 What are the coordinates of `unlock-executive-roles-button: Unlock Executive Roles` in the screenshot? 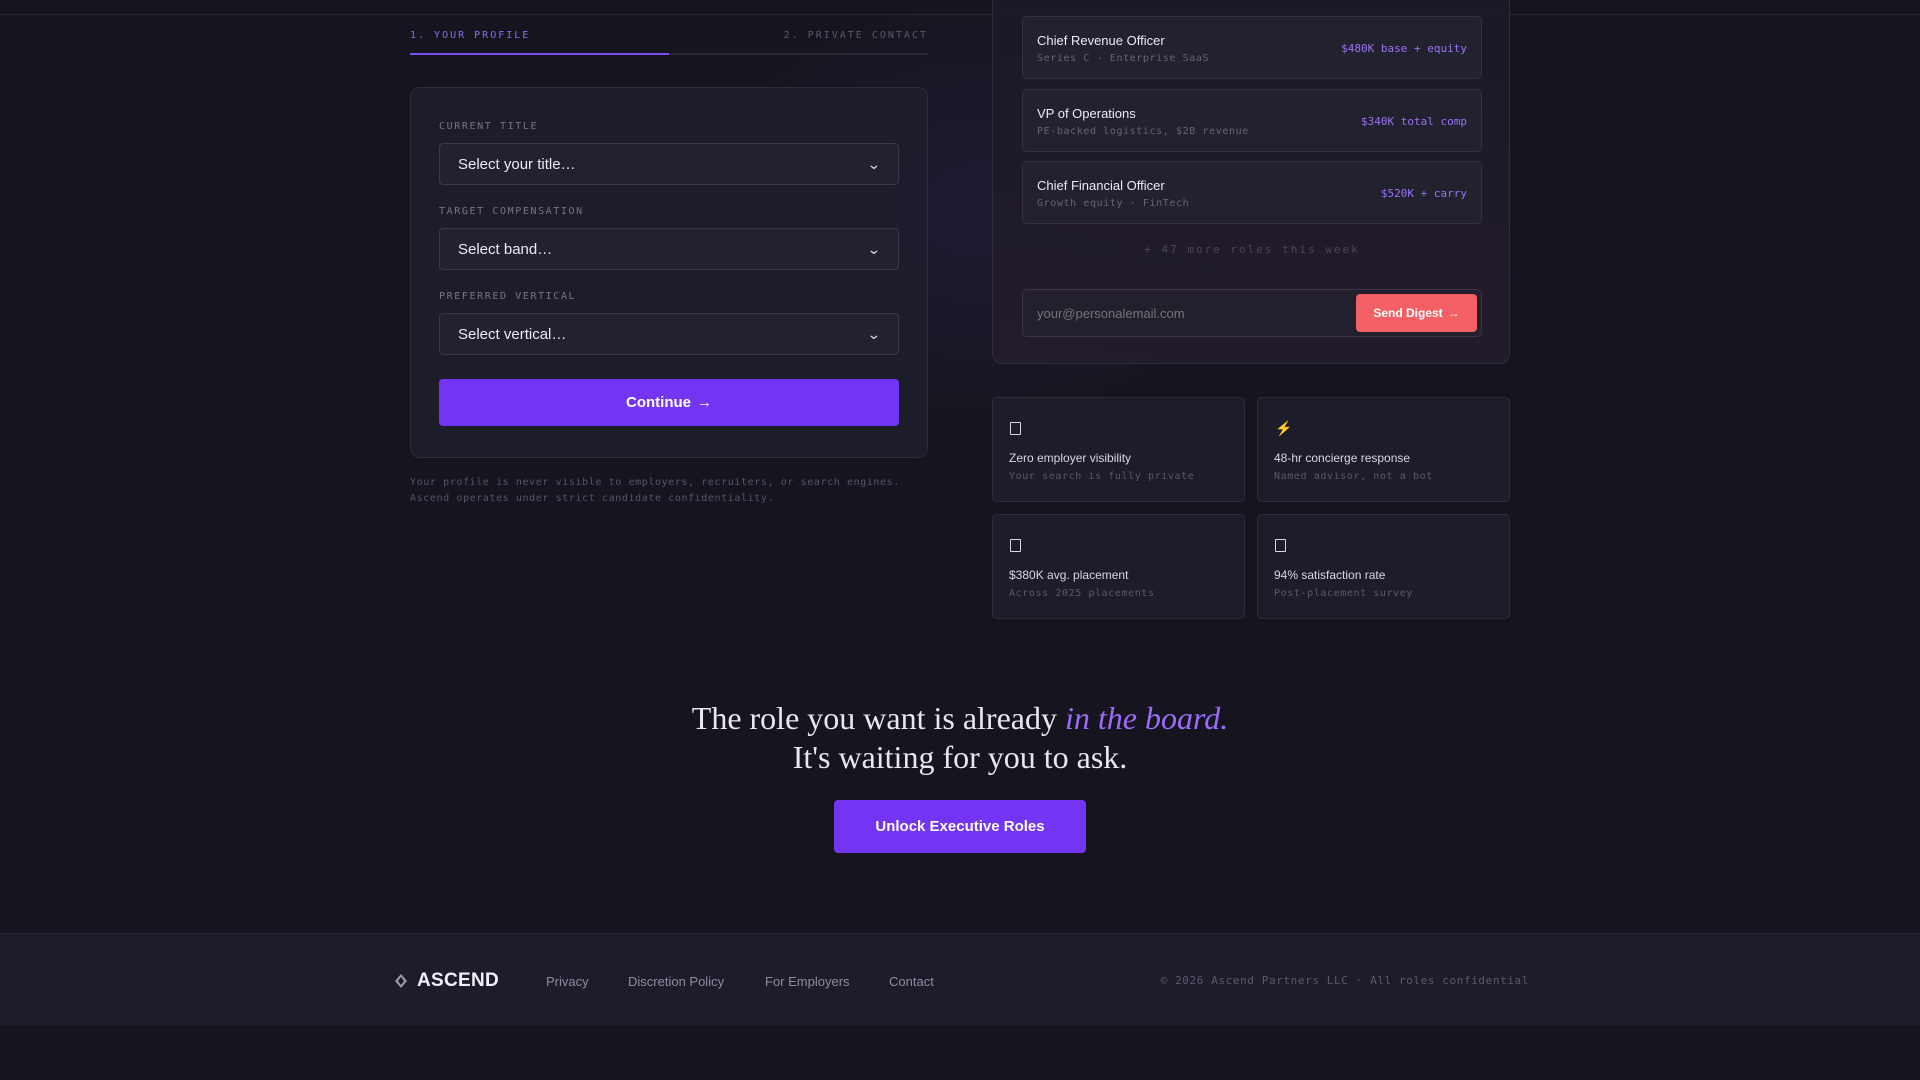 It's located at (960, 826).